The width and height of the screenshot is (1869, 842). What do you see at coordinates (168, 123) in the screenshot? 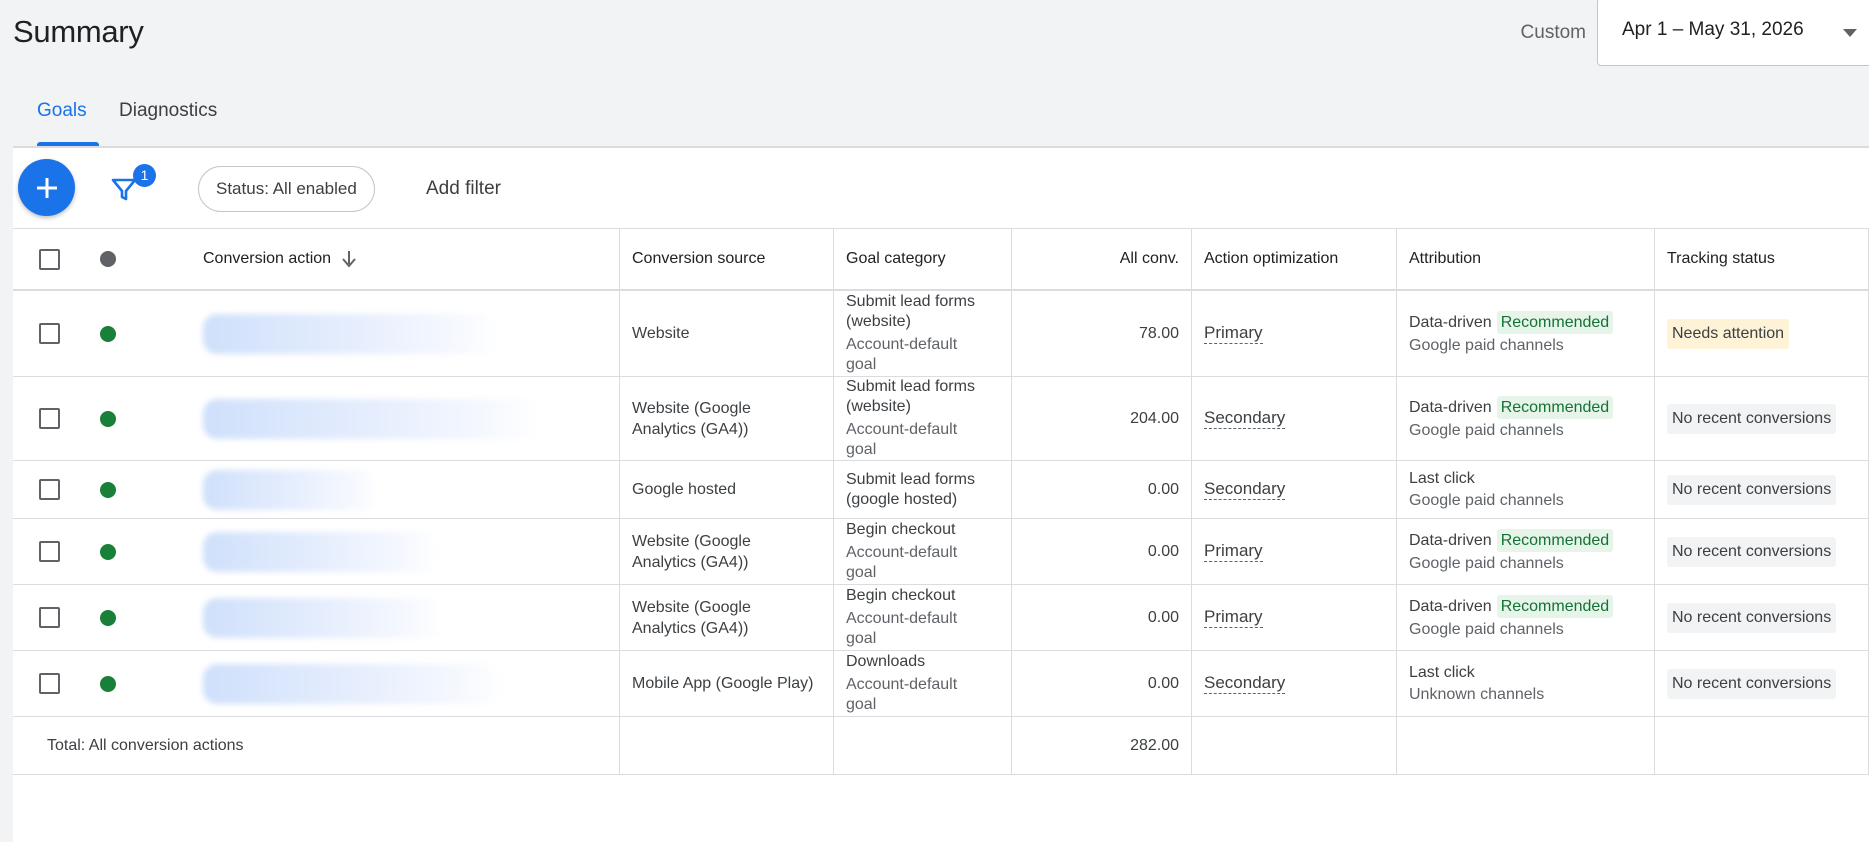
I see `tab-diagnostics: Diagnostics` at bounding box center [168, 123].